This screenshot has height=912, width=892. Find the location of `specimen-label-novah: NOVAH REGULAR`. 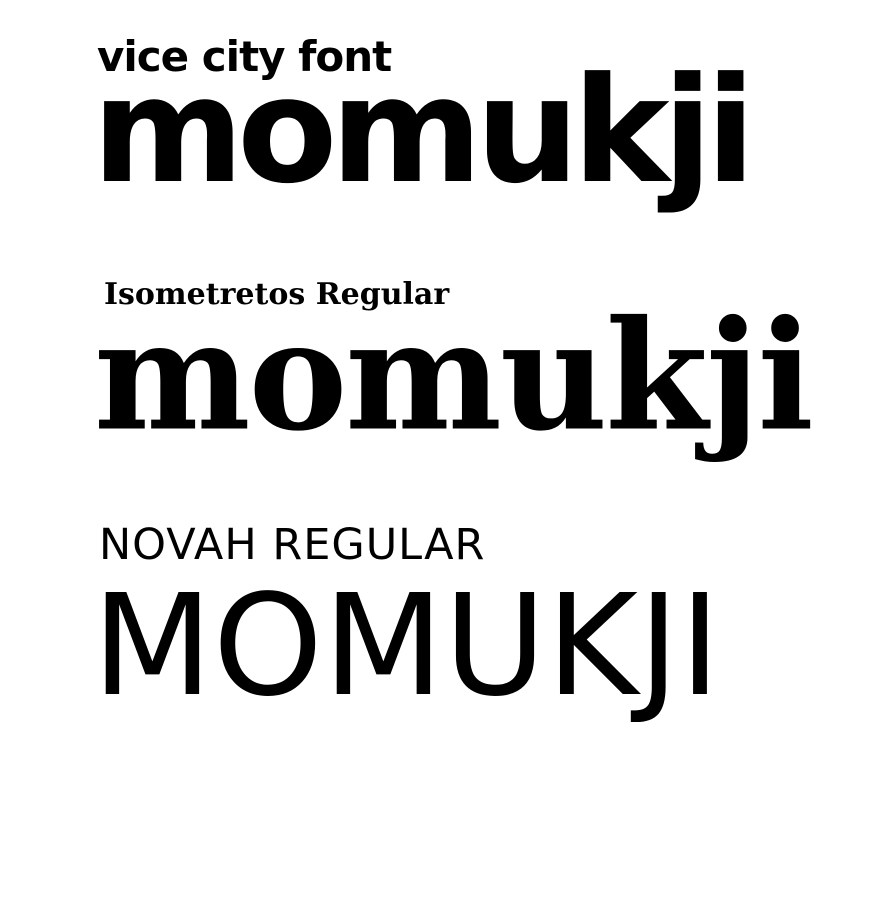

specimen-label-novah: NOVAH REGULAR is located at coordinates (292, 545).